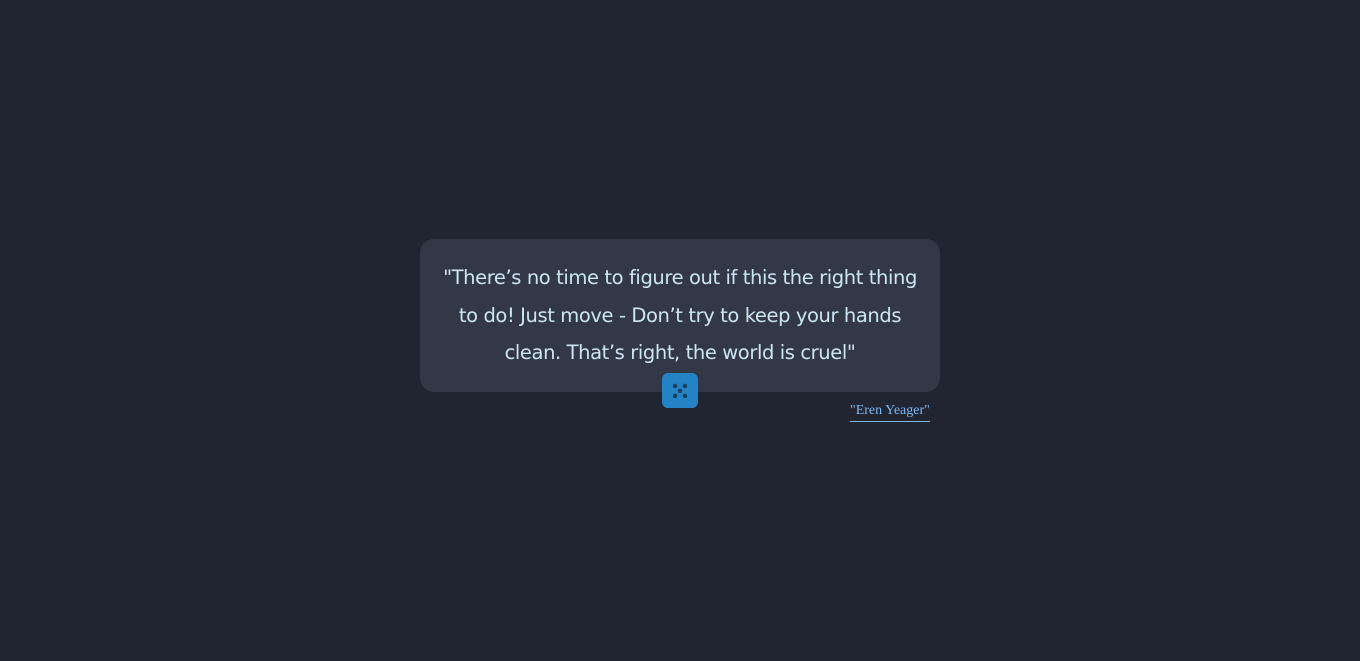 The height and width of the screenshot is (661, 1360). I want to click on dice-five-icon, so click(680, 390).